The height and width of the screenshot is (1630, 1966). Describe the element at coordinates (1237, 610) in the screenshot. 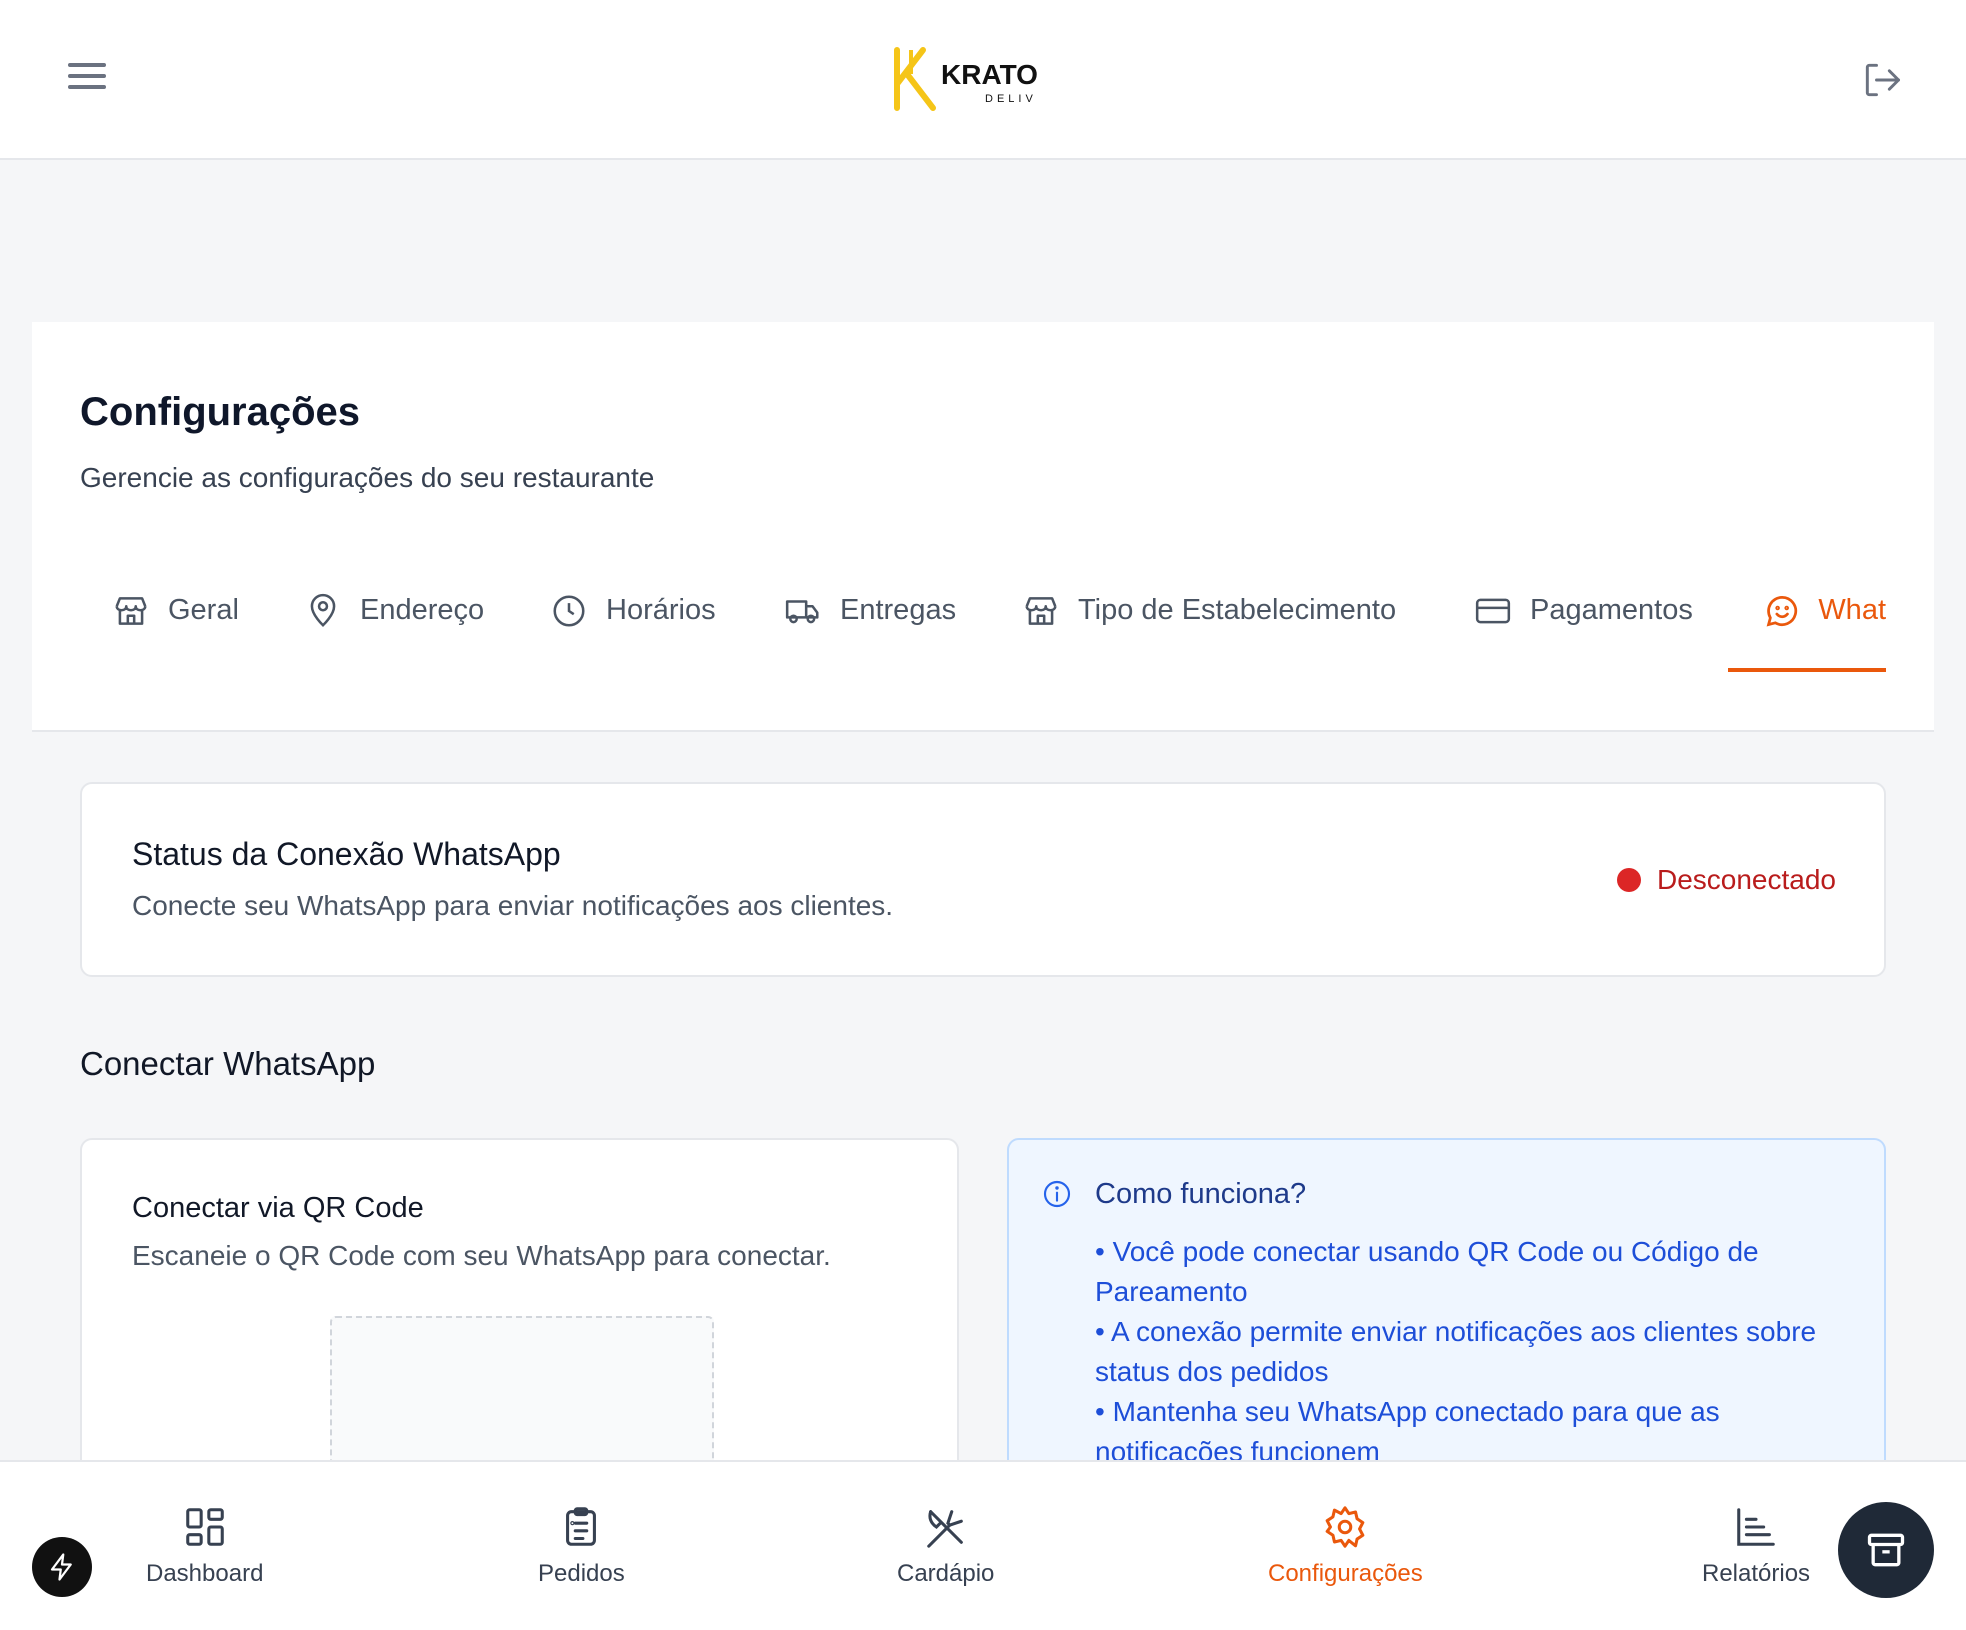

I see `tab-label: Tipo de Estabelecimento` at that location.